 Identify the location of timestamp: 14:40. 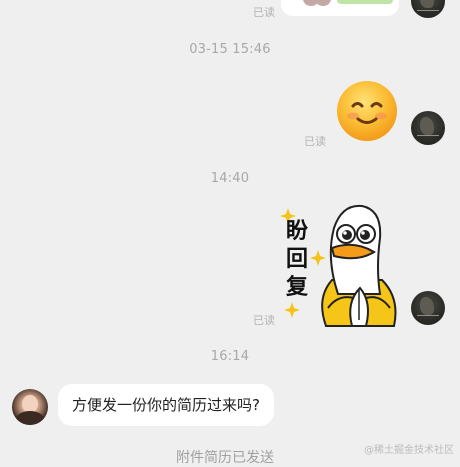
(230, 178).